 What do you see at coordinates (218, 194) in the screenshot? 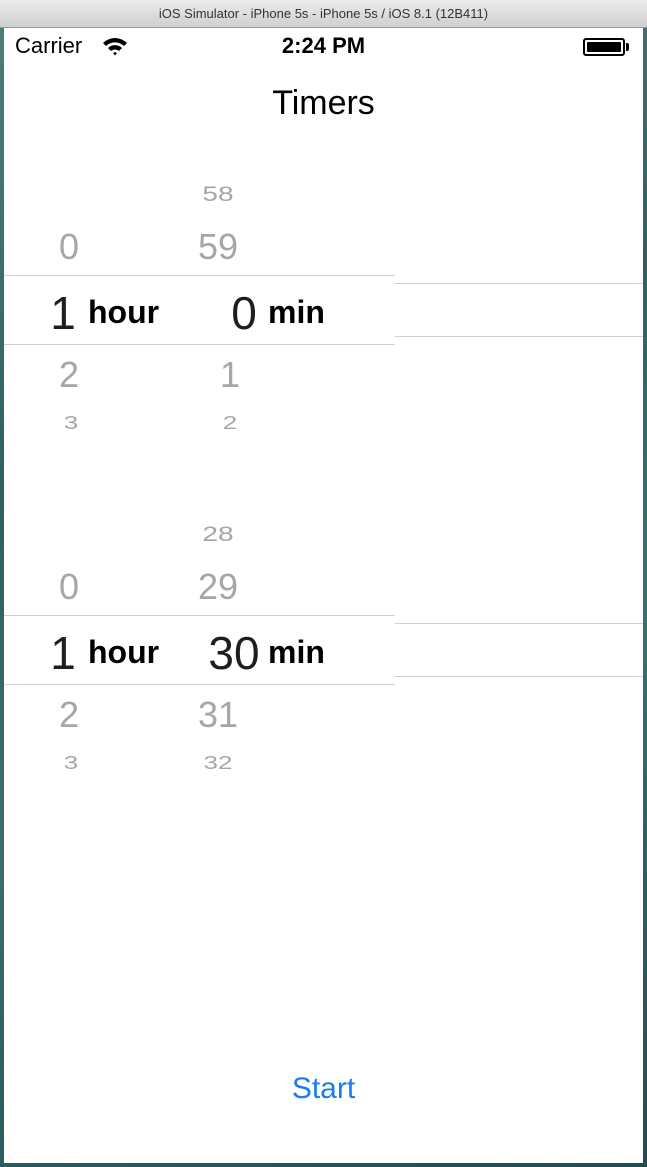
I see `minute-option: 58` at bounding box center [218, 194].